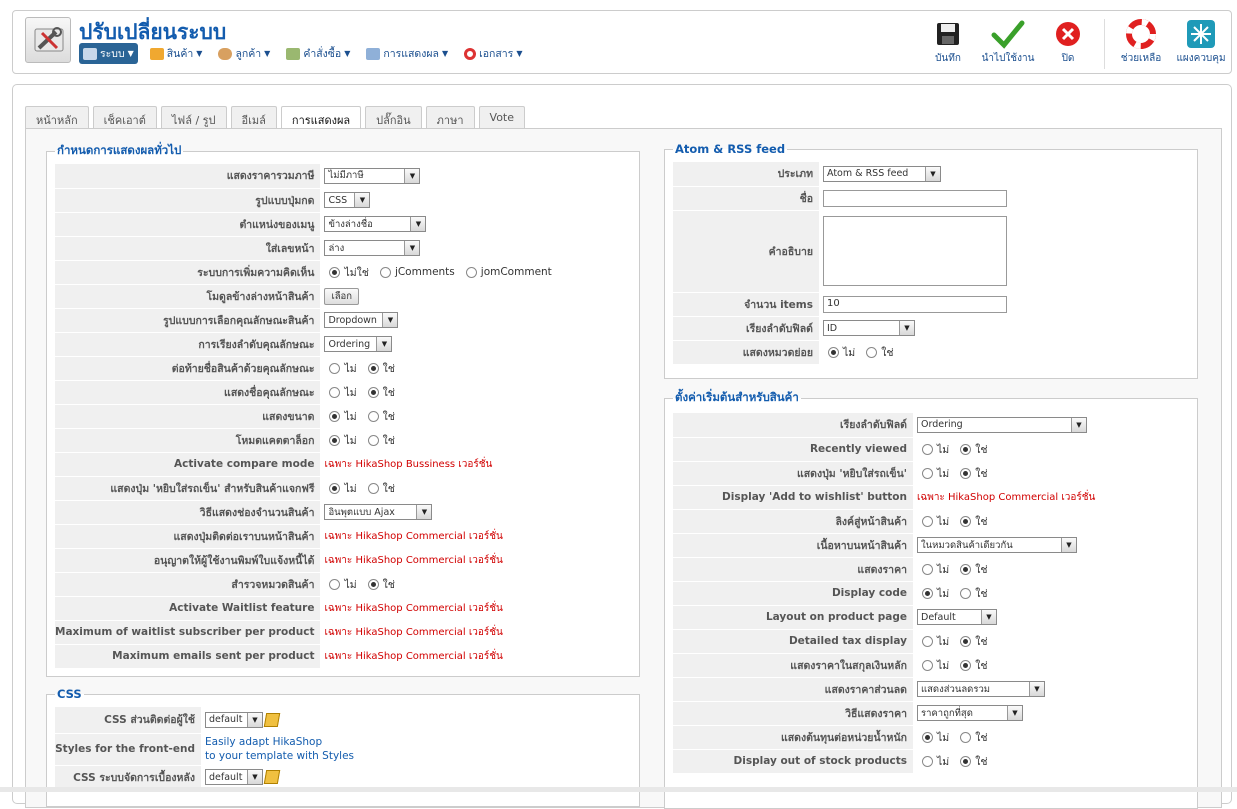  What do you see at coordinates (188, 320) in the screenshot?
I see `setting-label: รูปแบบการเลือกคุณลักษณะสินค้า` at bounding box center [188, 320].